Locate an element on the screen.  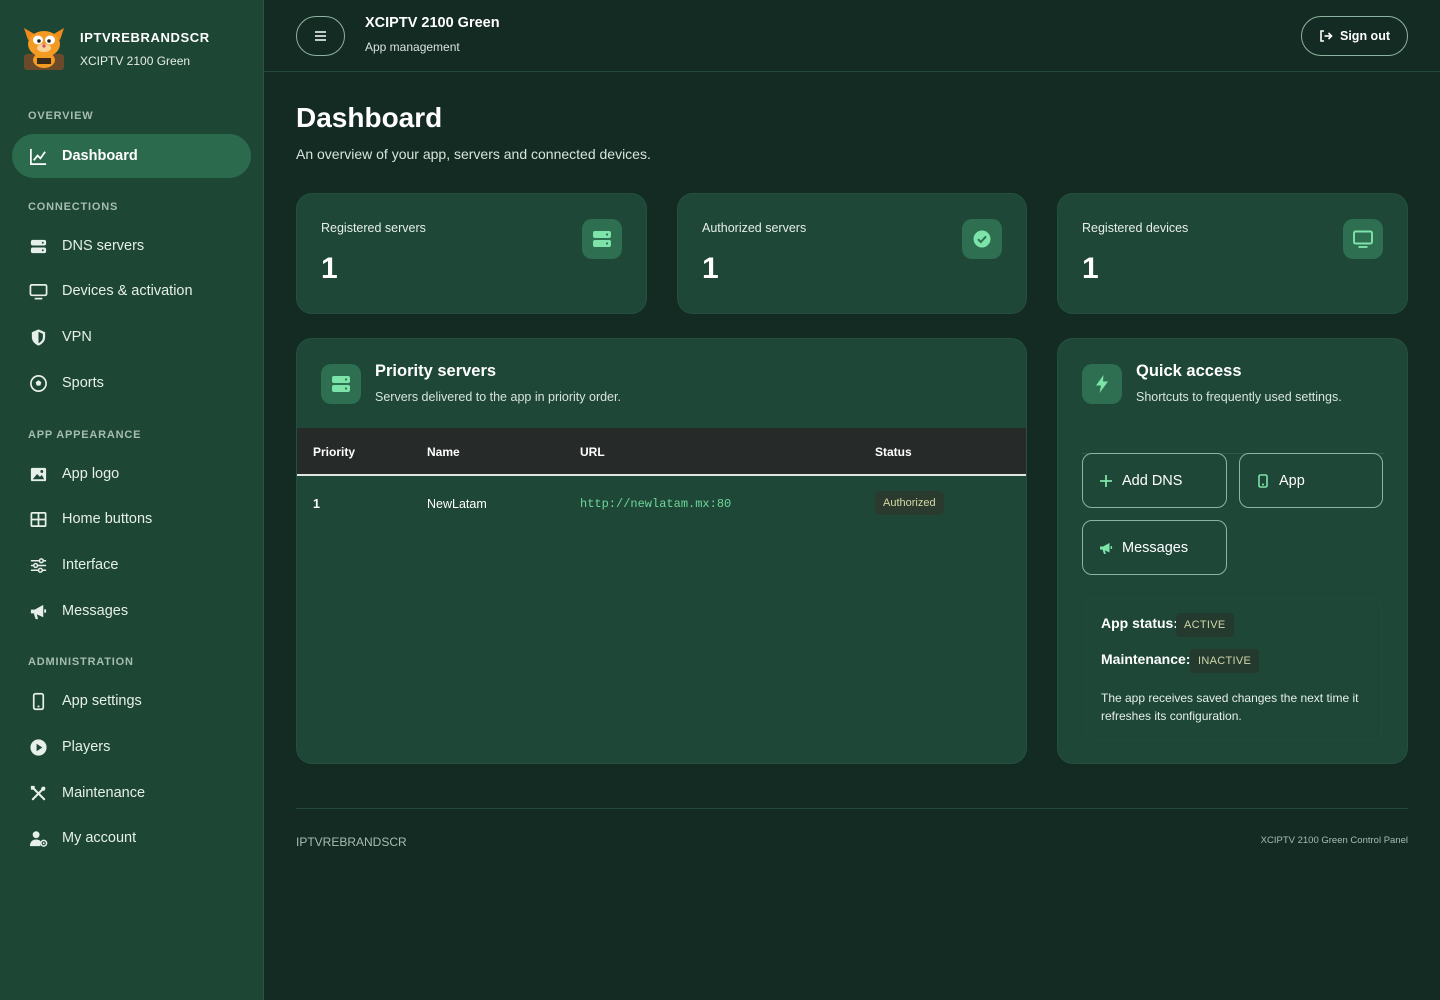
sidebar-item-label: DNS servers is located at coordinates (103, 246).